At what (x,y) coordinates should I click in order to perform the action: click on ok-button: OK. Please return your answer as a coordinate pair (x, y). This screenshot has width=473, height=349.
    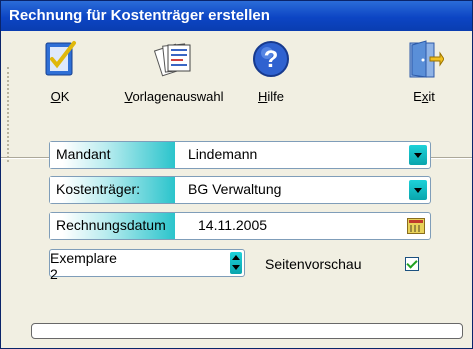
    Looking at the image, I should click on (60, 71).